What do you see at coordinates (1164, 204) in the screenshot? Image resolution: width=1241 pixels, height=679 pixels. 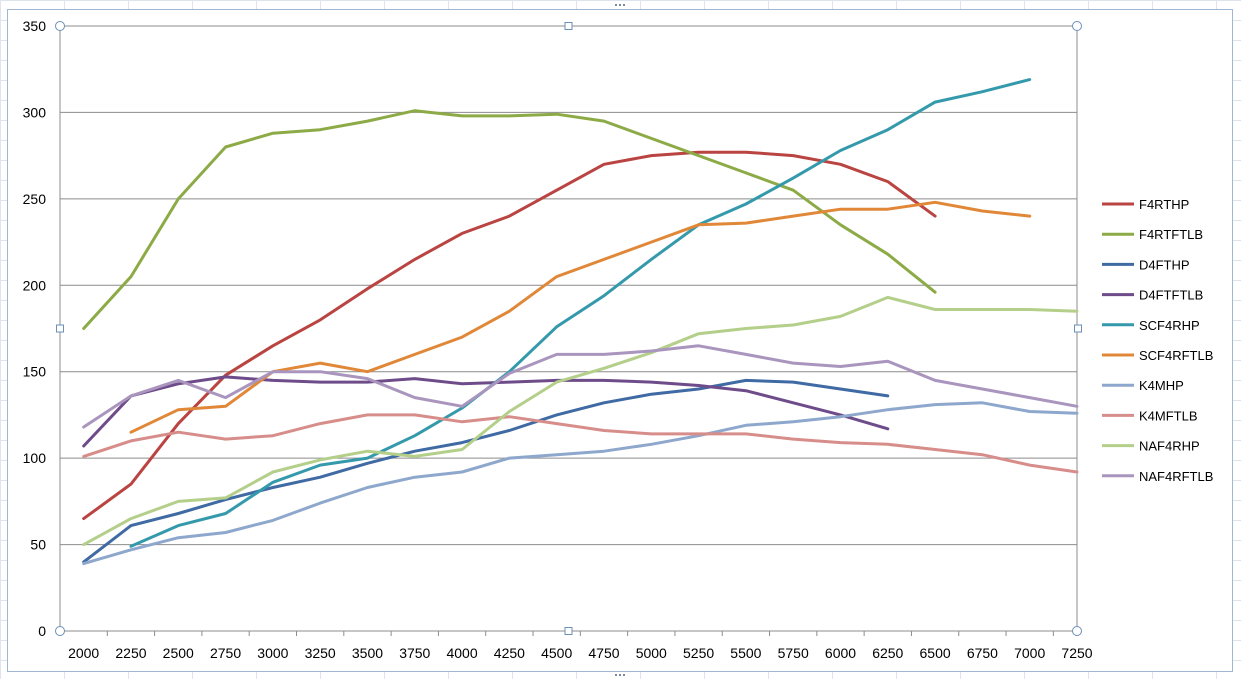 I see `legend-label: F4RTHP` at bounding box center [1164, 204].